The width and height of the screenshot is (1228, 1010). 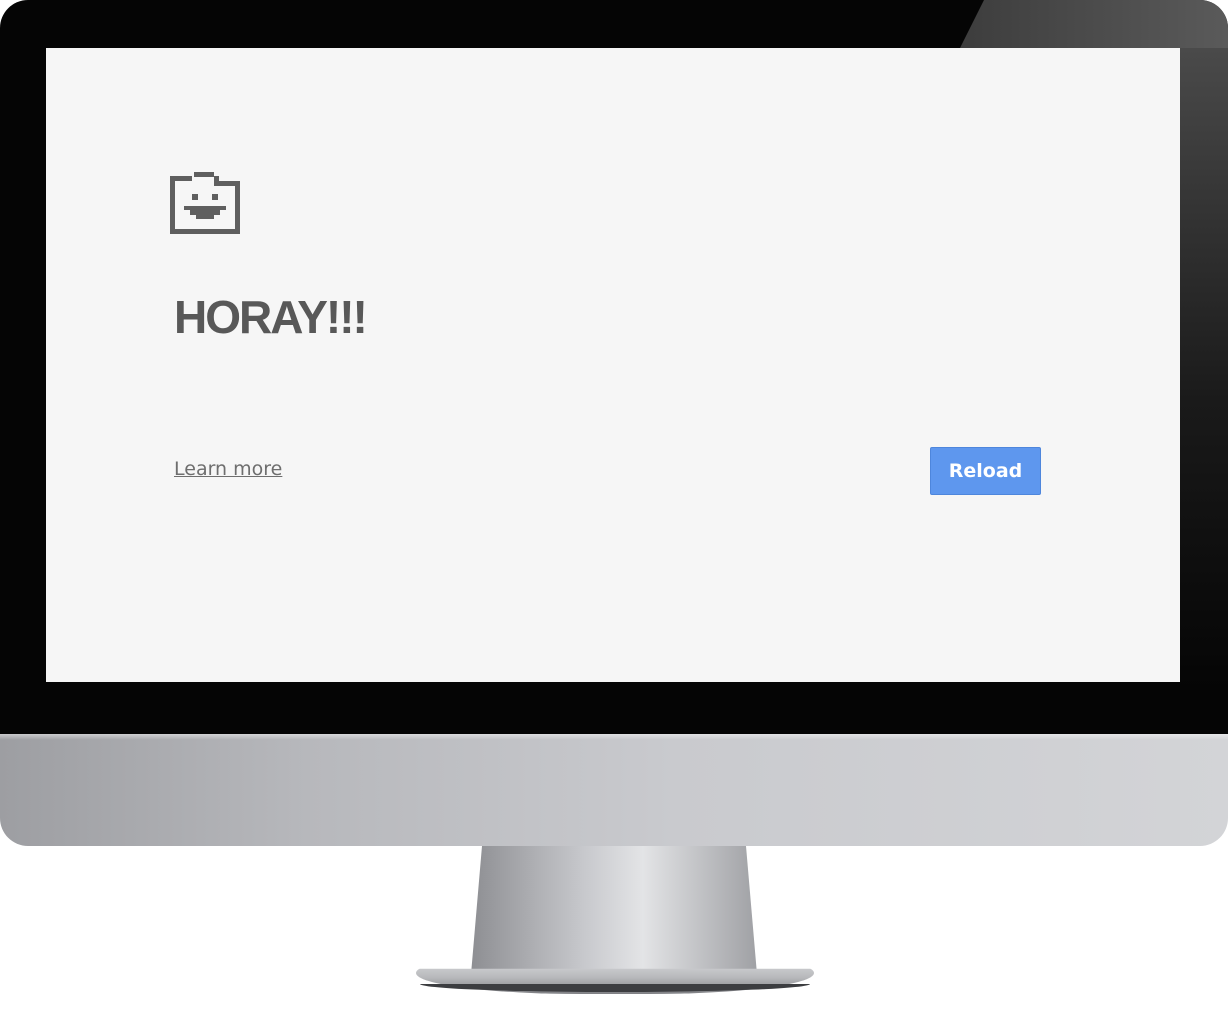 What do you see at coordinates (205, 203) in the screenshot?
I see `smiling-folder-icon` at bounding box center [205, 203].